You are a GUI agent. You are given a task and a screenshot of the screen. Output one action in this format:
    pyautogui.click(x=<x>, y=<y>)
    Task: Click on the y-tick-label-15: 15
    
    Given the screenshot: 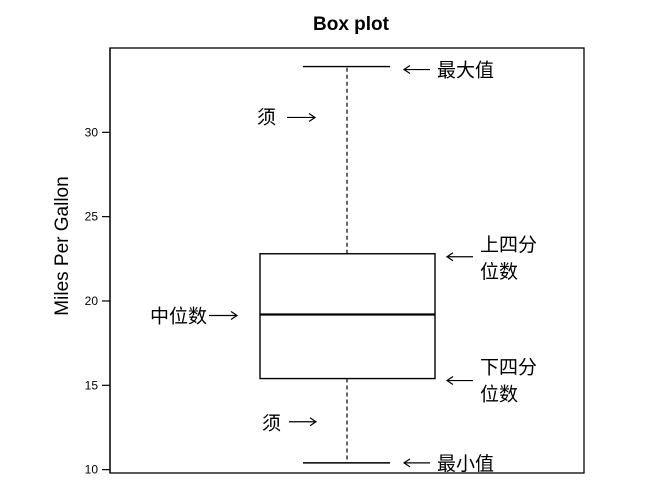 What is the action you would take?
    pyautogui.click(x=92, y=385)
    